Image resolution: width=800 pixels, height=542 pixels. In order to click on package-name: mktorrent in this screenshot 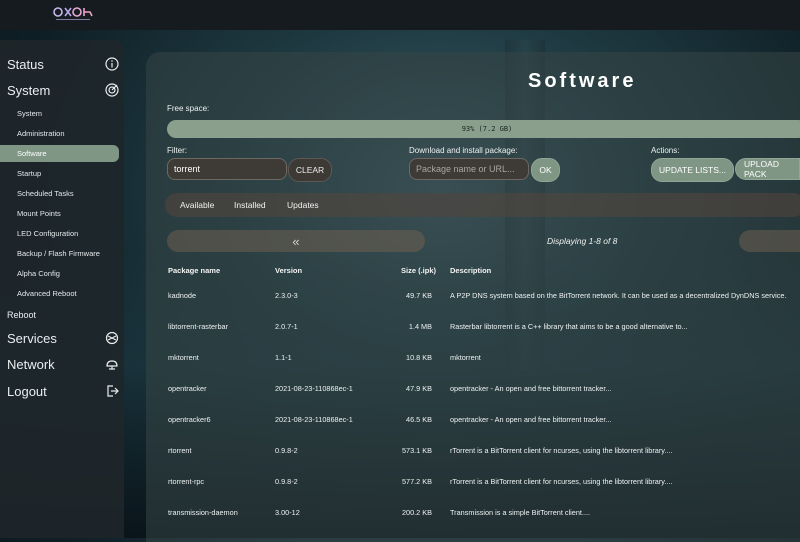, I will do `click(183, 357)`.